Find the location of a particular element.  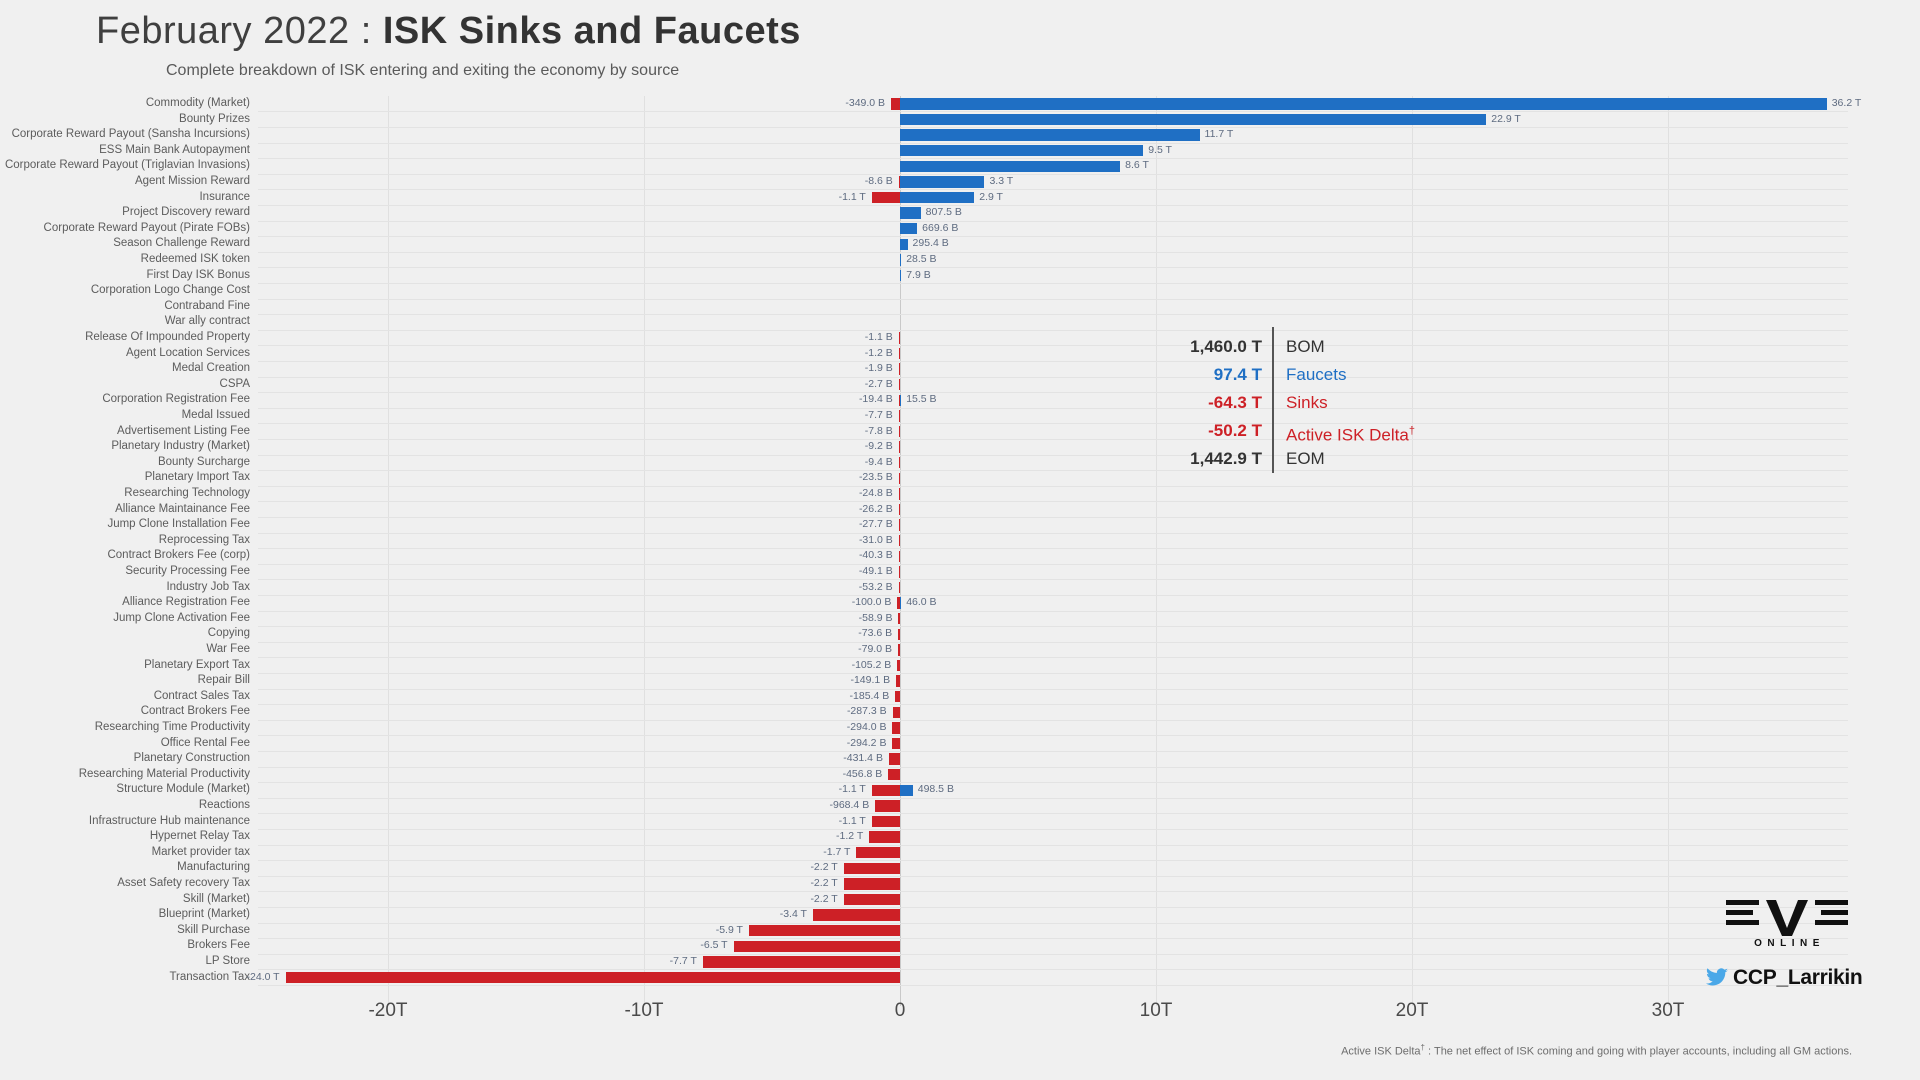

category-label: Season Challenge Reward is located at coordinates (181, 243).